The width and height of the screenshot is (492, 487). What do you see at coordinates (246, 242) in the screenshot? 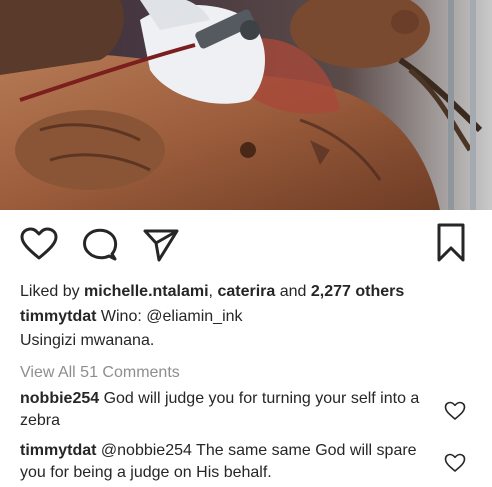
I see `post-action-bar` at bounding box center [246, 242].